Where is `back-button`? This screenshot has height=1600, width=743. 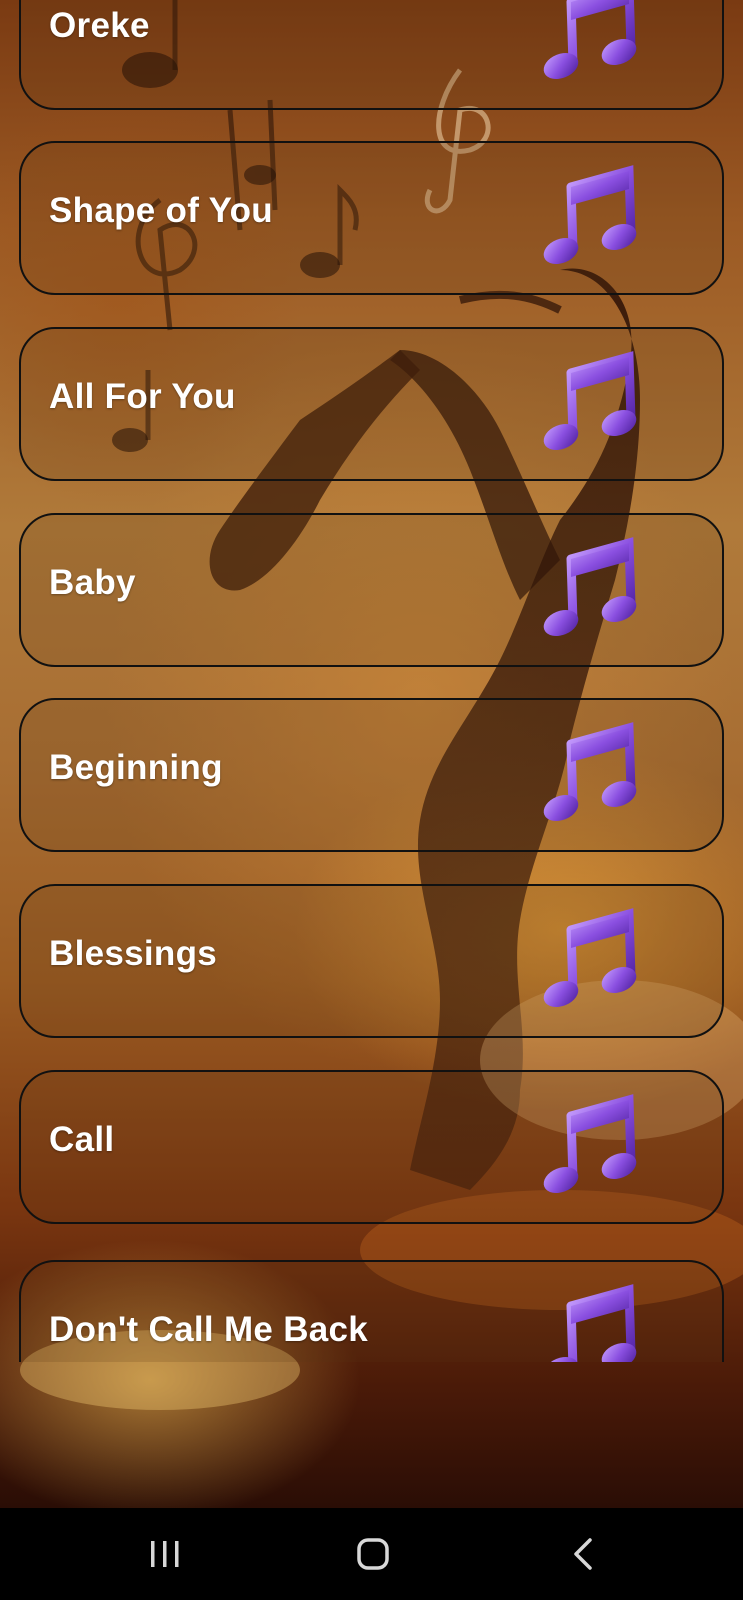 back-button is located at coordinates (583, 1554).